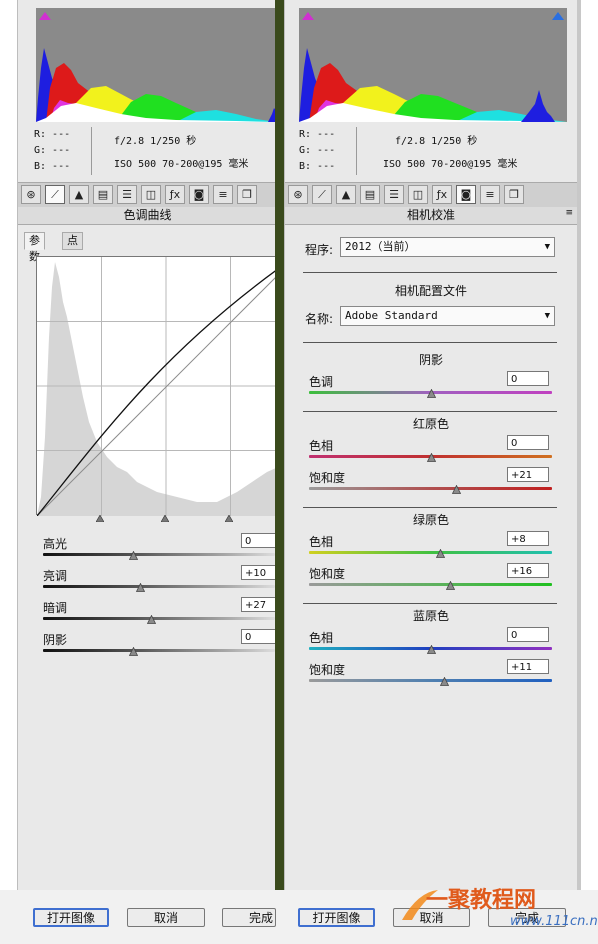  What do you see at coordinates (528, 474) in the screenshot?
I see `slider-value-input: +21` at bounding box center [528, 474].